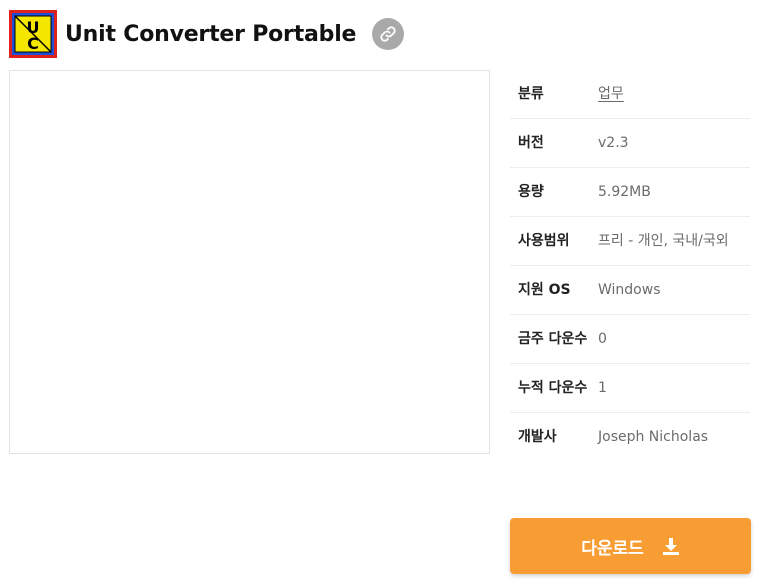 The width and height of the screenshot is (759, 585). What do you see at coordinates (630, 143) in the screenshot?
I see `info-row-version: 버전 v2.3` at bounding box center [630, 143].